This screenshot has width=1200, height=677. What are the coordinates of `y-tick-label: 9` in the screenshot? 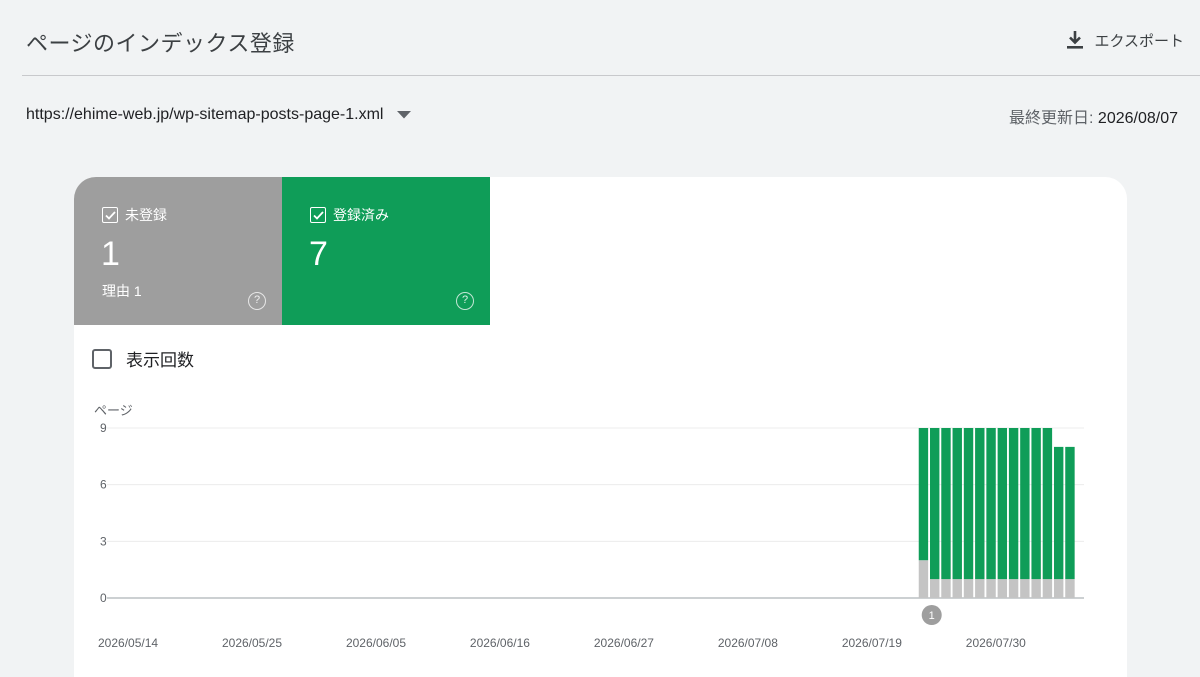 It's located at (103, 428).